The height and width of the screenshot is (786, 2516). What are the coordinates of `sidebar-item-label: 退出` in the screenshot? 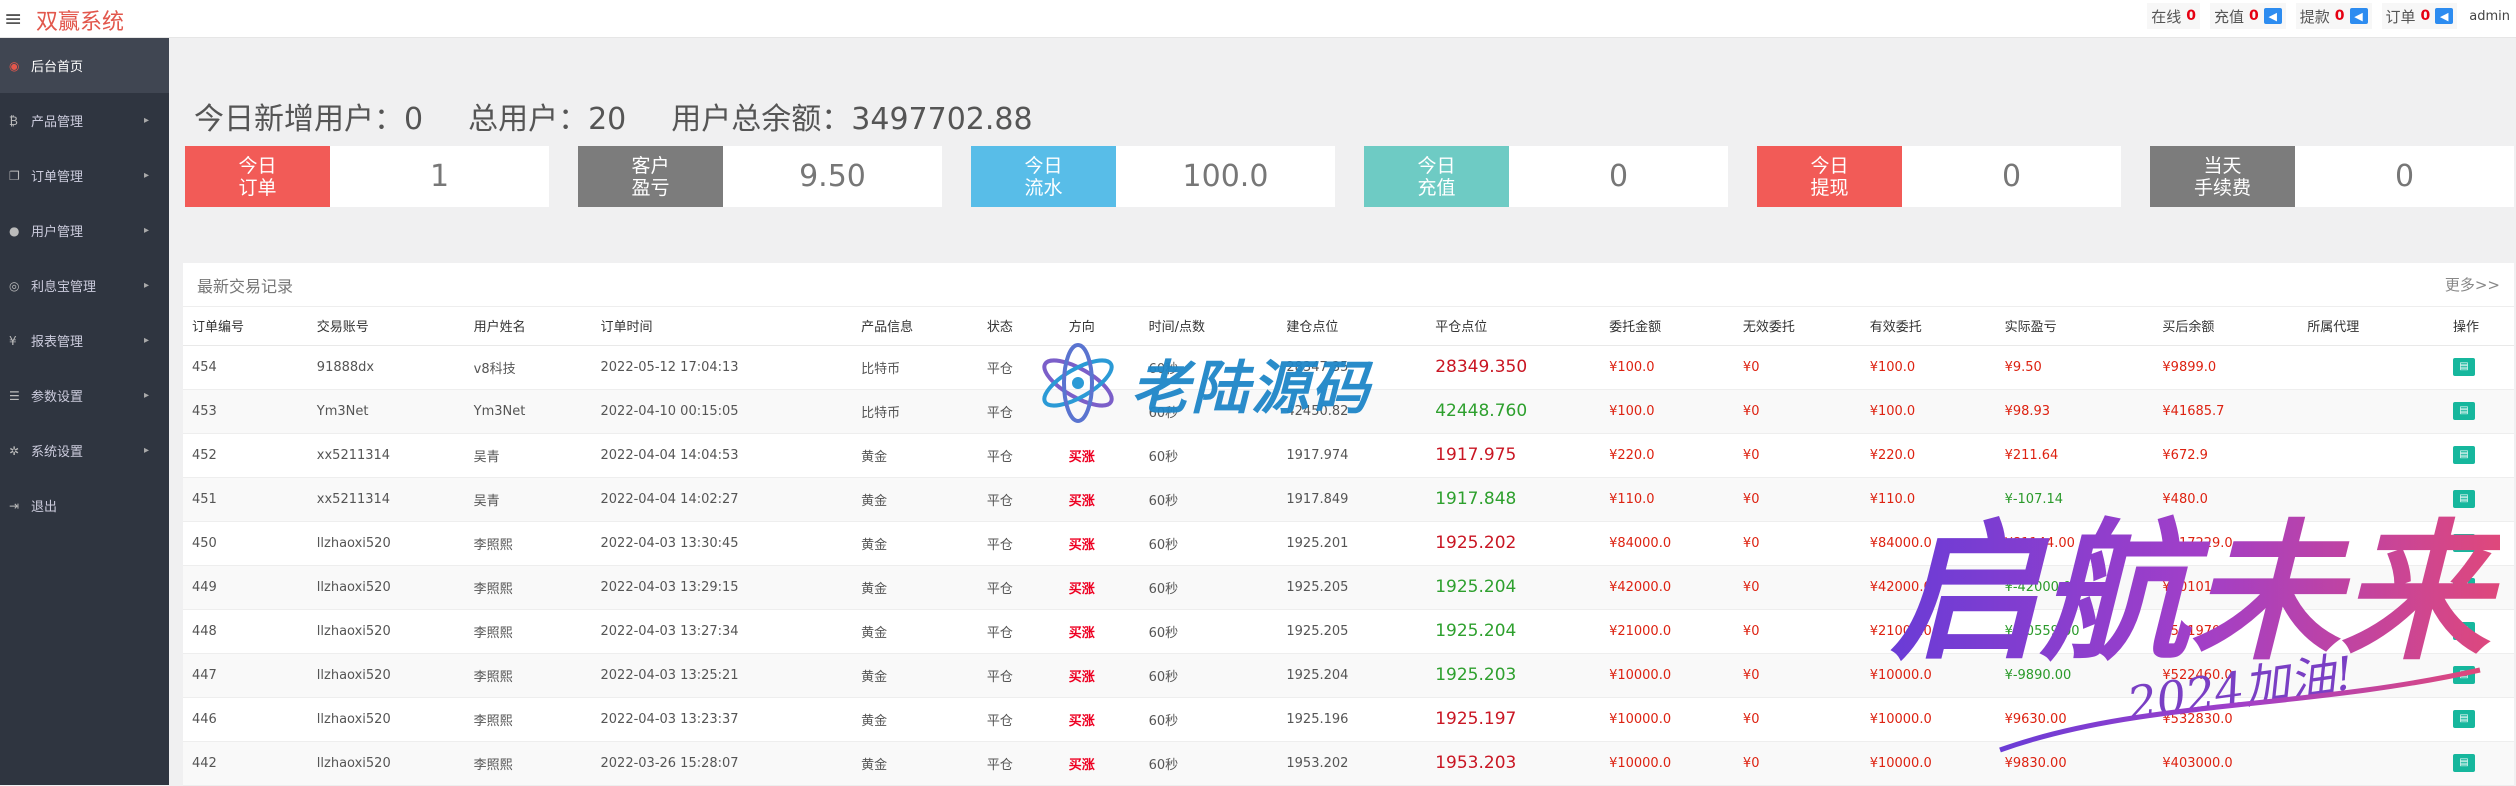 It's located at (44, 507).